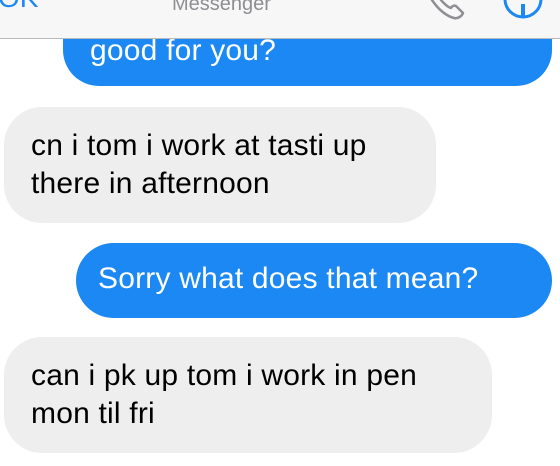 The height and width of the screenshot is (466, 560). I want to click on back-button: OK, so click(19, 6).